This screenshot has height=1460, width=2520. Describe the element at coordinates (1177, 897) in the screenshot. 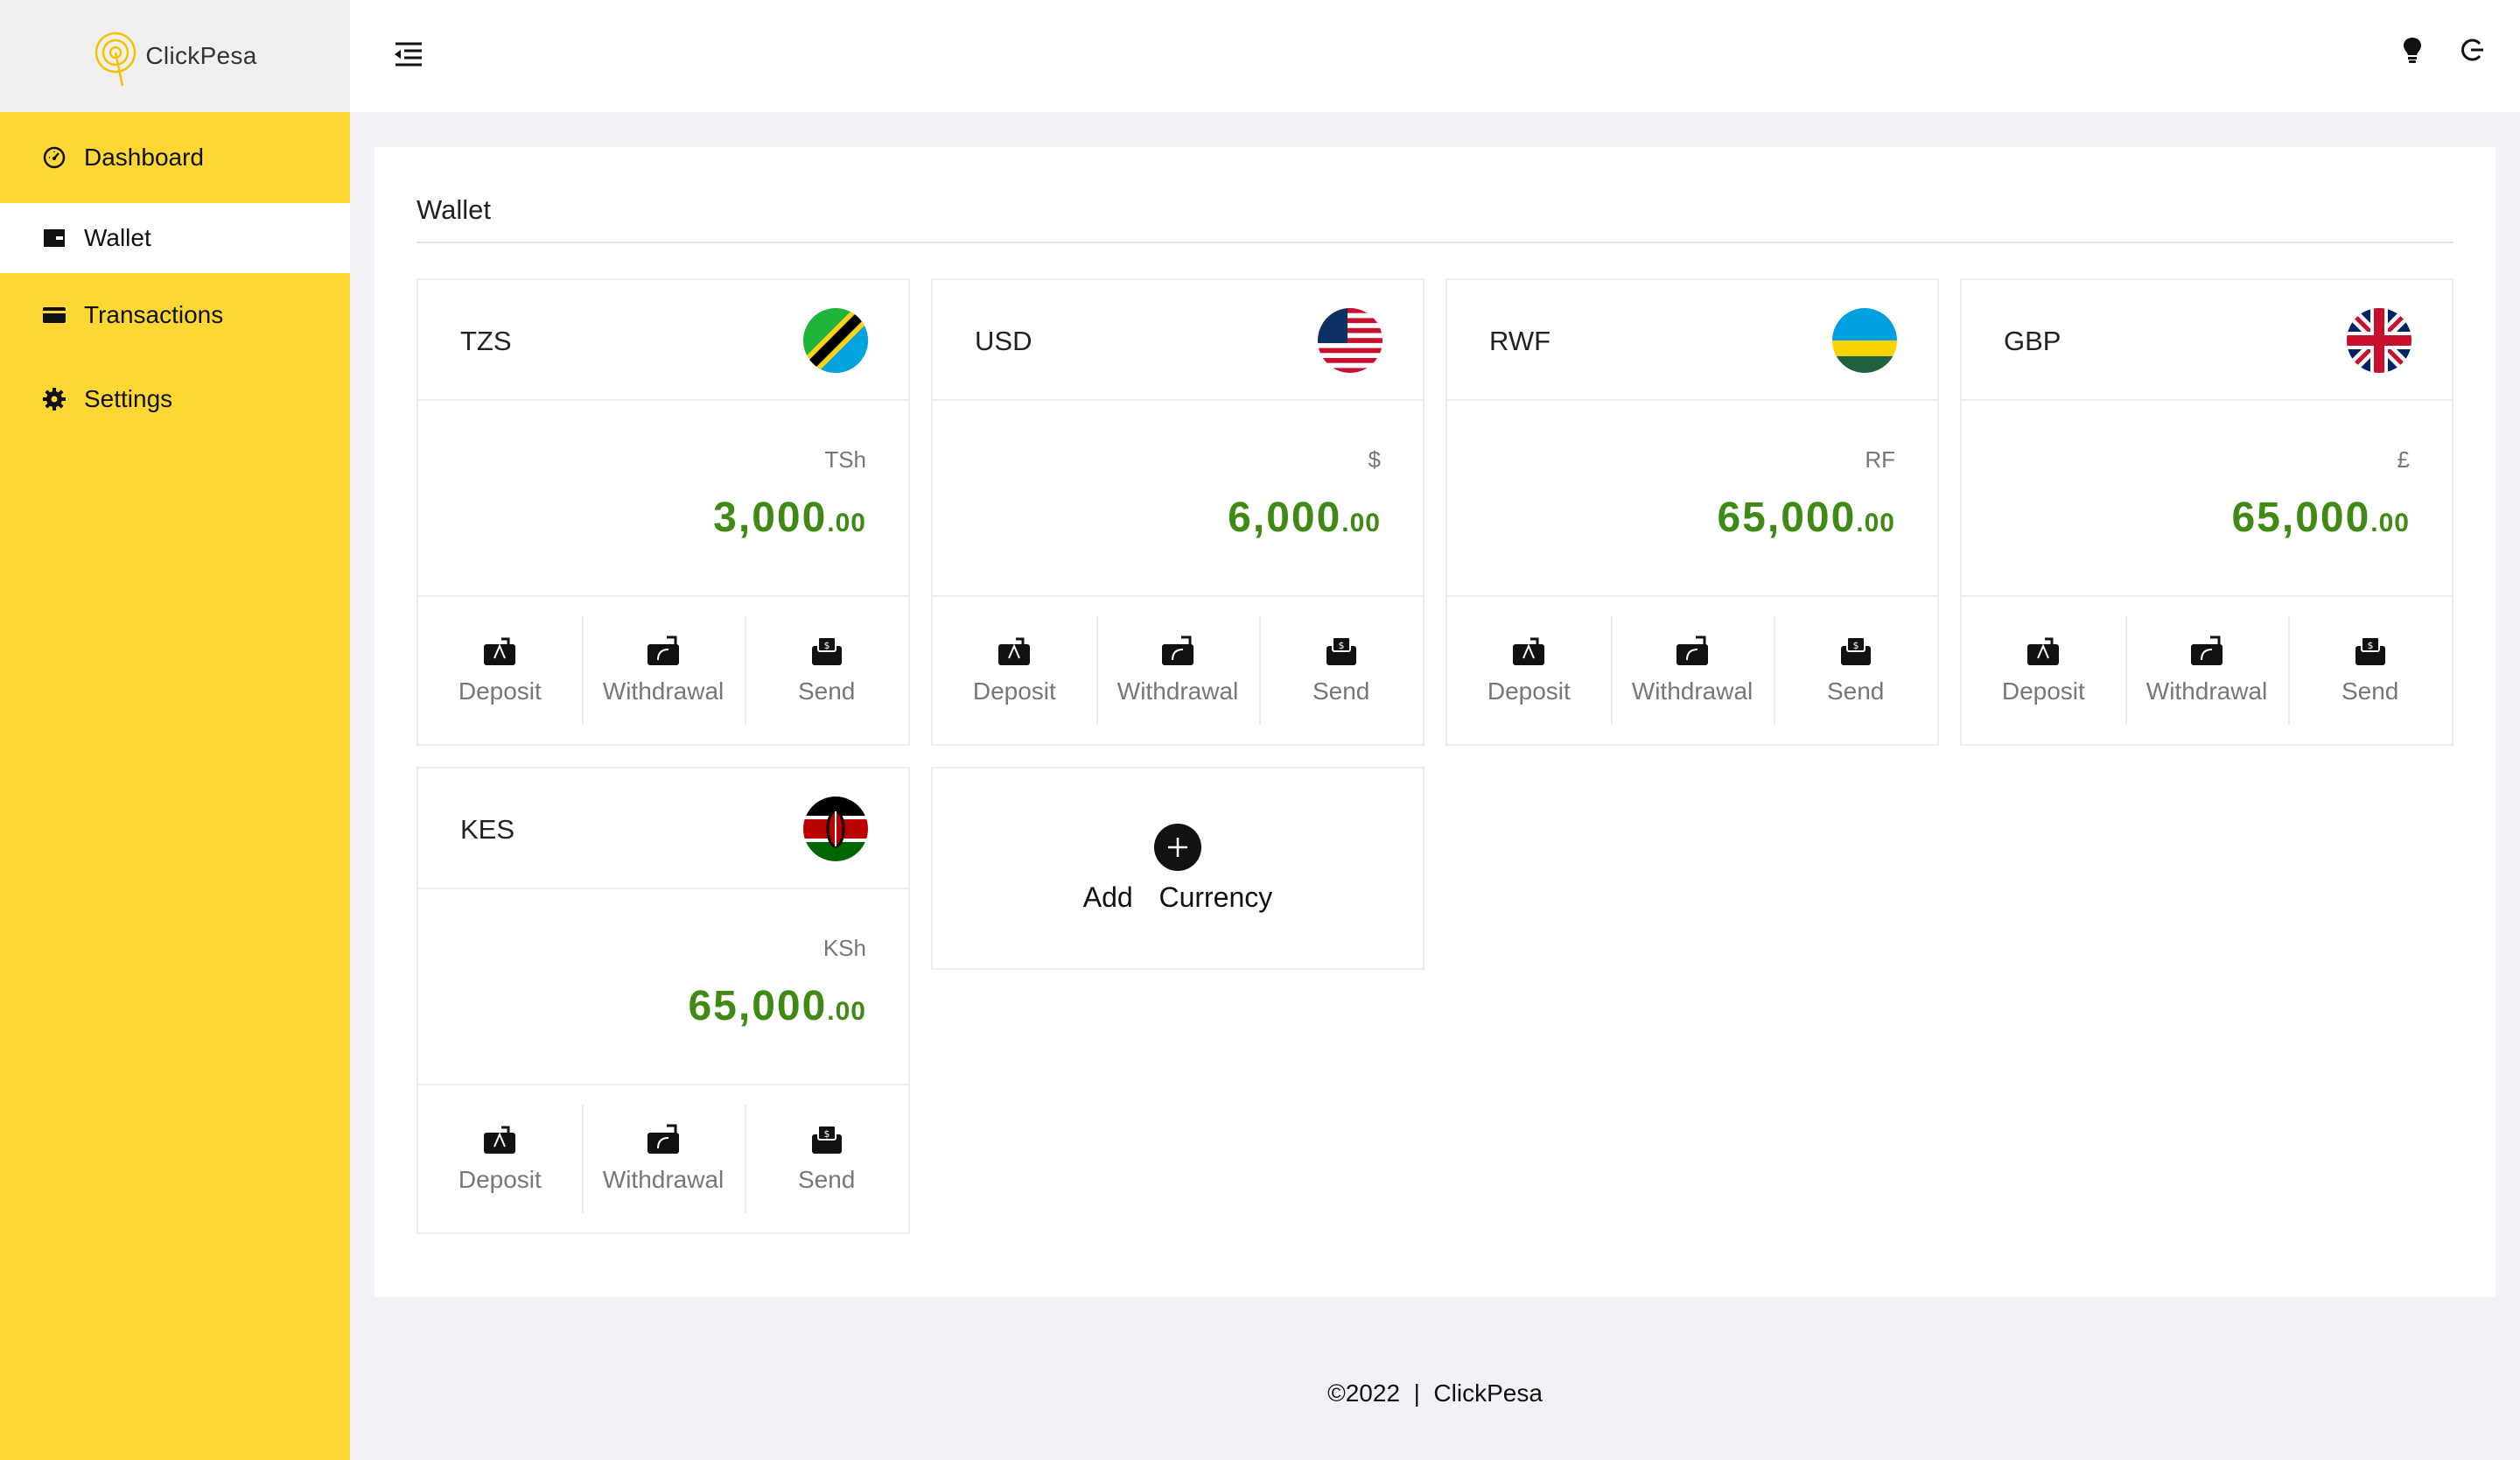

I see `add-currency-label: Add Currency` at that location.